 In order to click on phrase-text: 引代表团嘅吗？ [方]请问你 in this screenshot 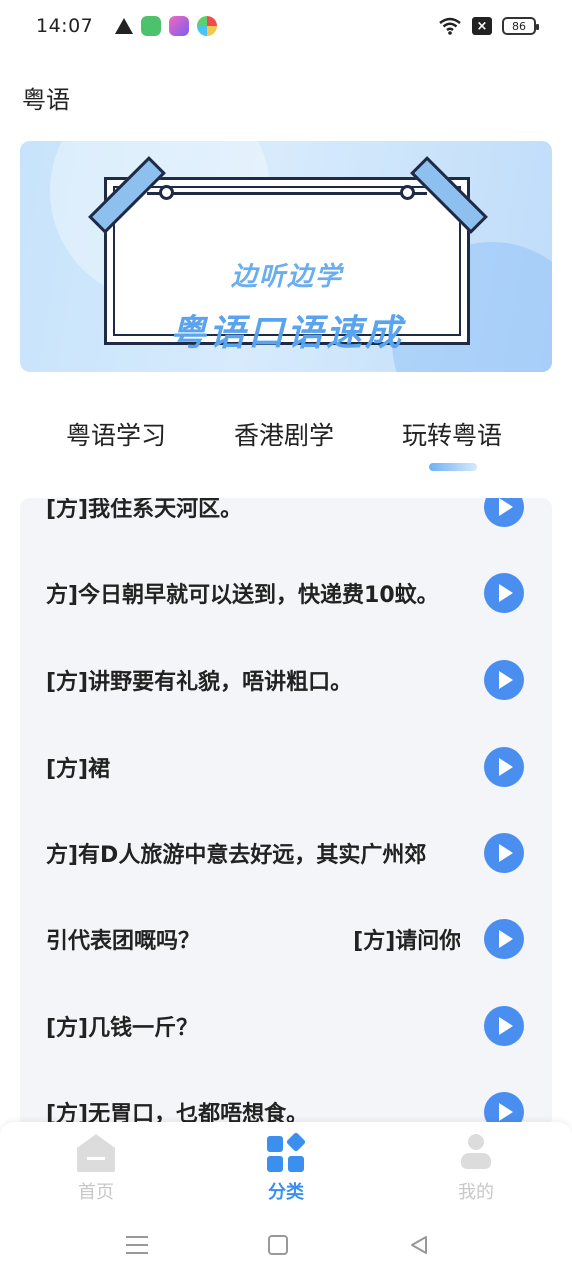, I will do `click(253, 941)`.